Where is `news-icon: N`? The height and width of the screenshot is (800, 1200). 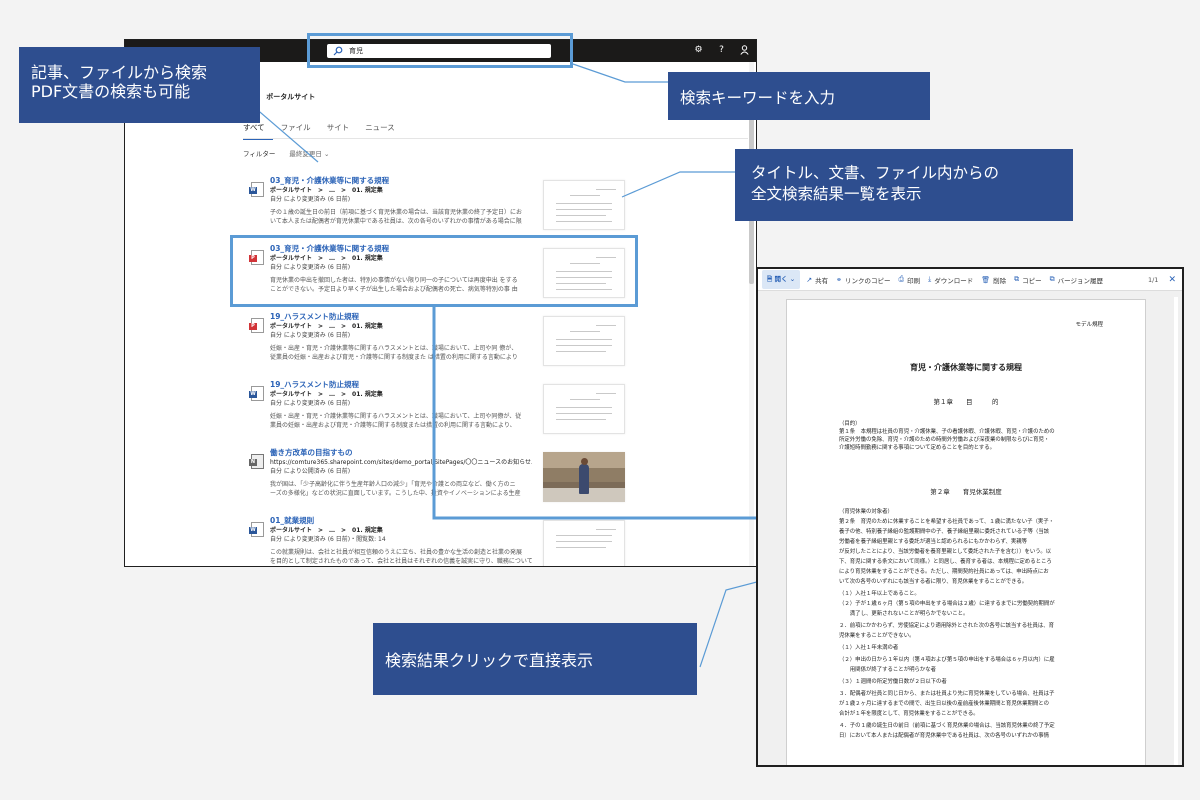
news-icon: N is located at coordinates (256, 461).